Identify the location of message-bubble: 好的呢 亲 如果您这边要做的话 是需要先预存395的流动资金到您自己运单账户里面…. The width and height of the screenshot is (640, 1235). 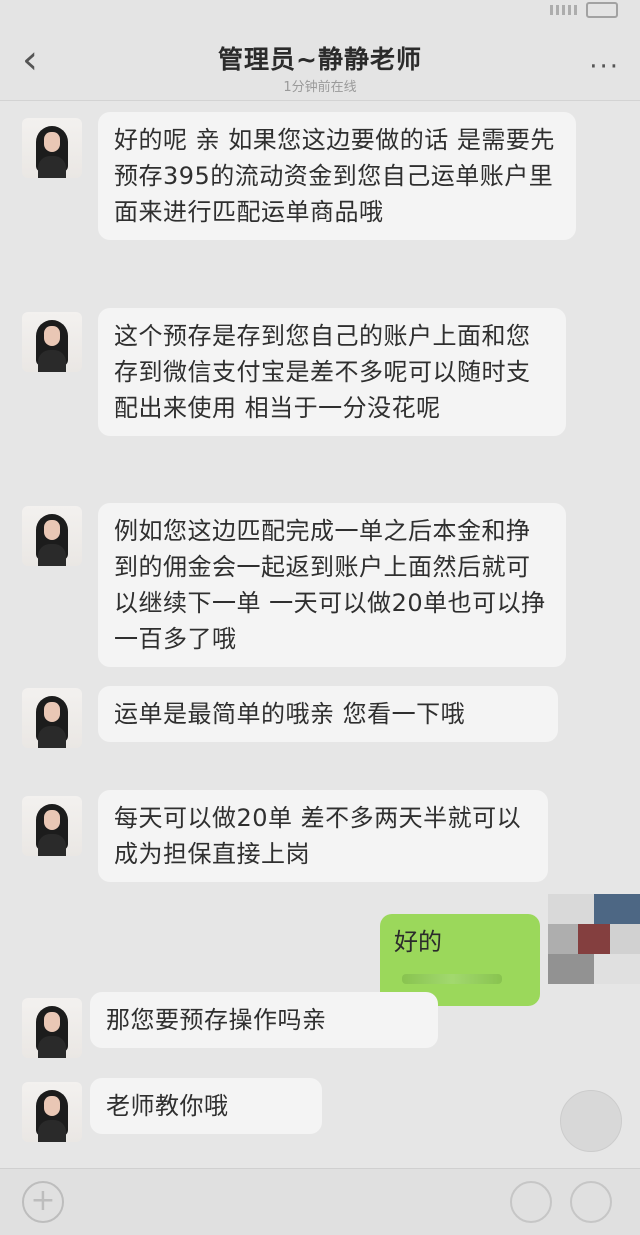
(337, 176).